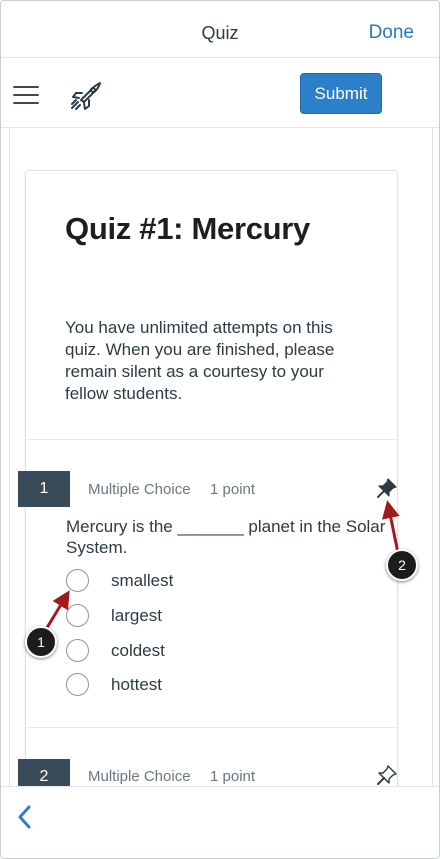 The image size is (440, 859). Describe the element at coordinates (387, 488) in the screenshot. I see `pin-filled-icon` at that location.